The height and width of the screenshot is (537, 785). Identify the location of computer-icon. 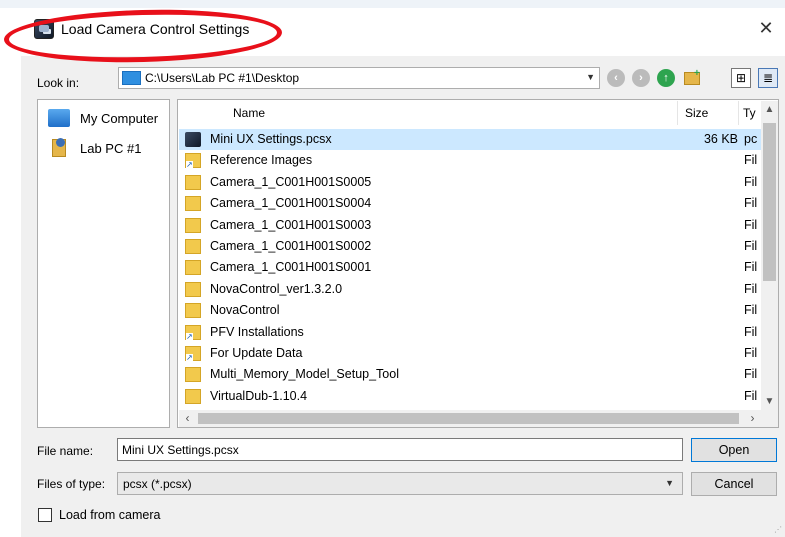
(59, 118).